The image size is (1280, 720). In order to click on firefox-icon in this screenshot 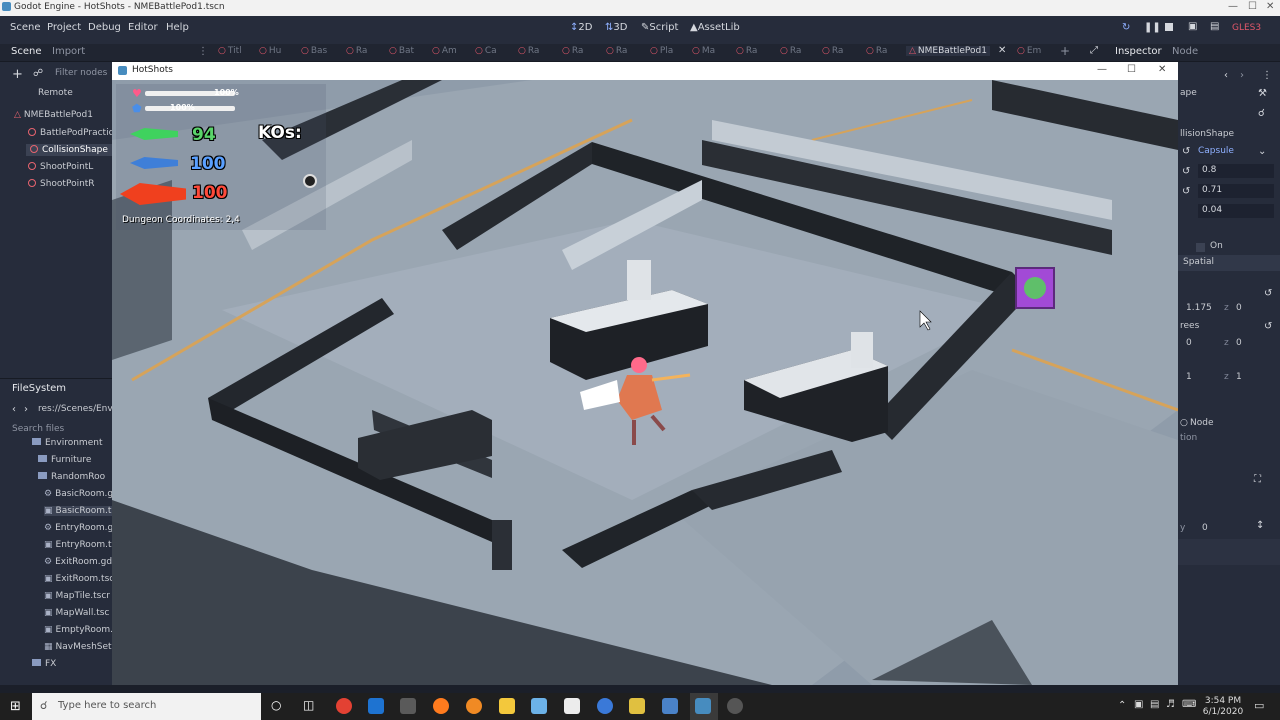, I will do `click(441, 706)`.